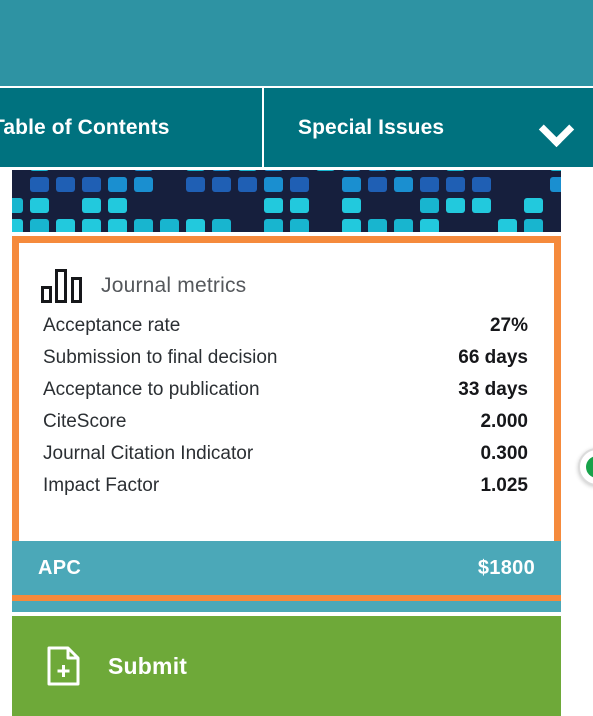 Image resolution: width=593 pixels, height=716 pixels. I want to click on apc-bar: APC $1800, so click(286, 568).